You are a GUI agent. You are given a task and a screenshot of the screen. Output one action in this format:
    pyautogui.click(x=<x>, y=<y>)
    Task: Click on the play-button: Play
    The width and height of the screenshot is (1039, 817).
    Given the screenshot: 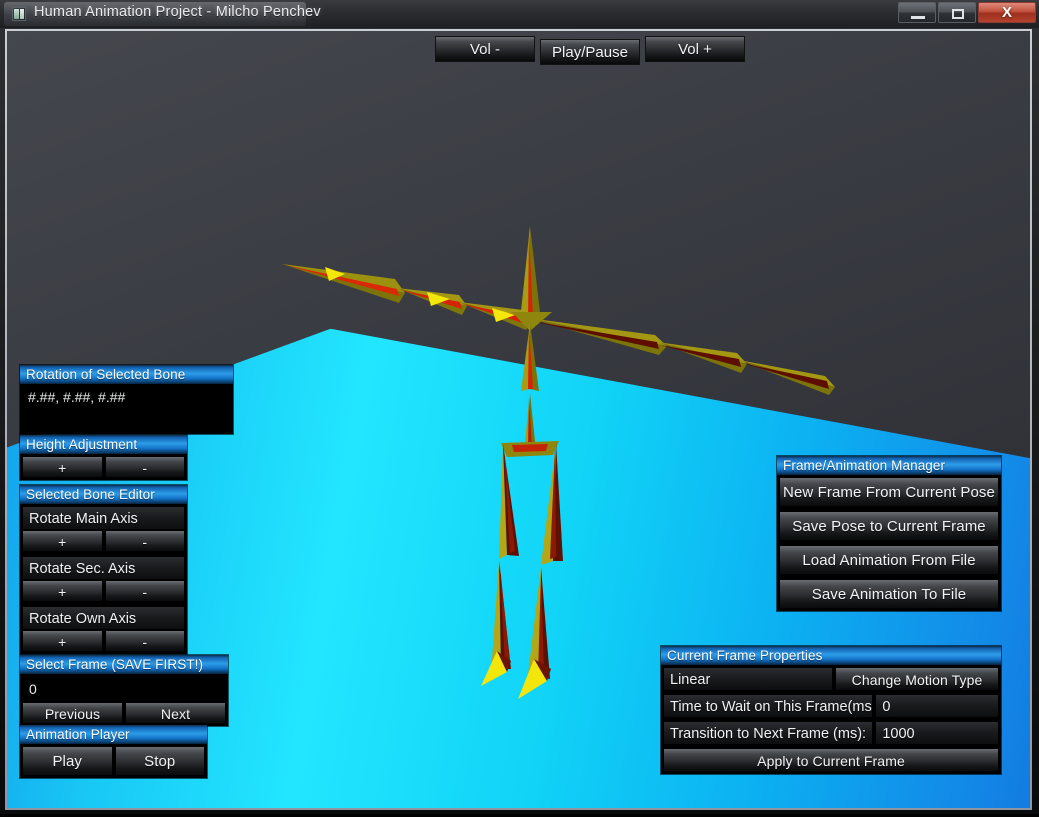 What is the action you would take?
    pyautogui.click(x=67, y=761)
    